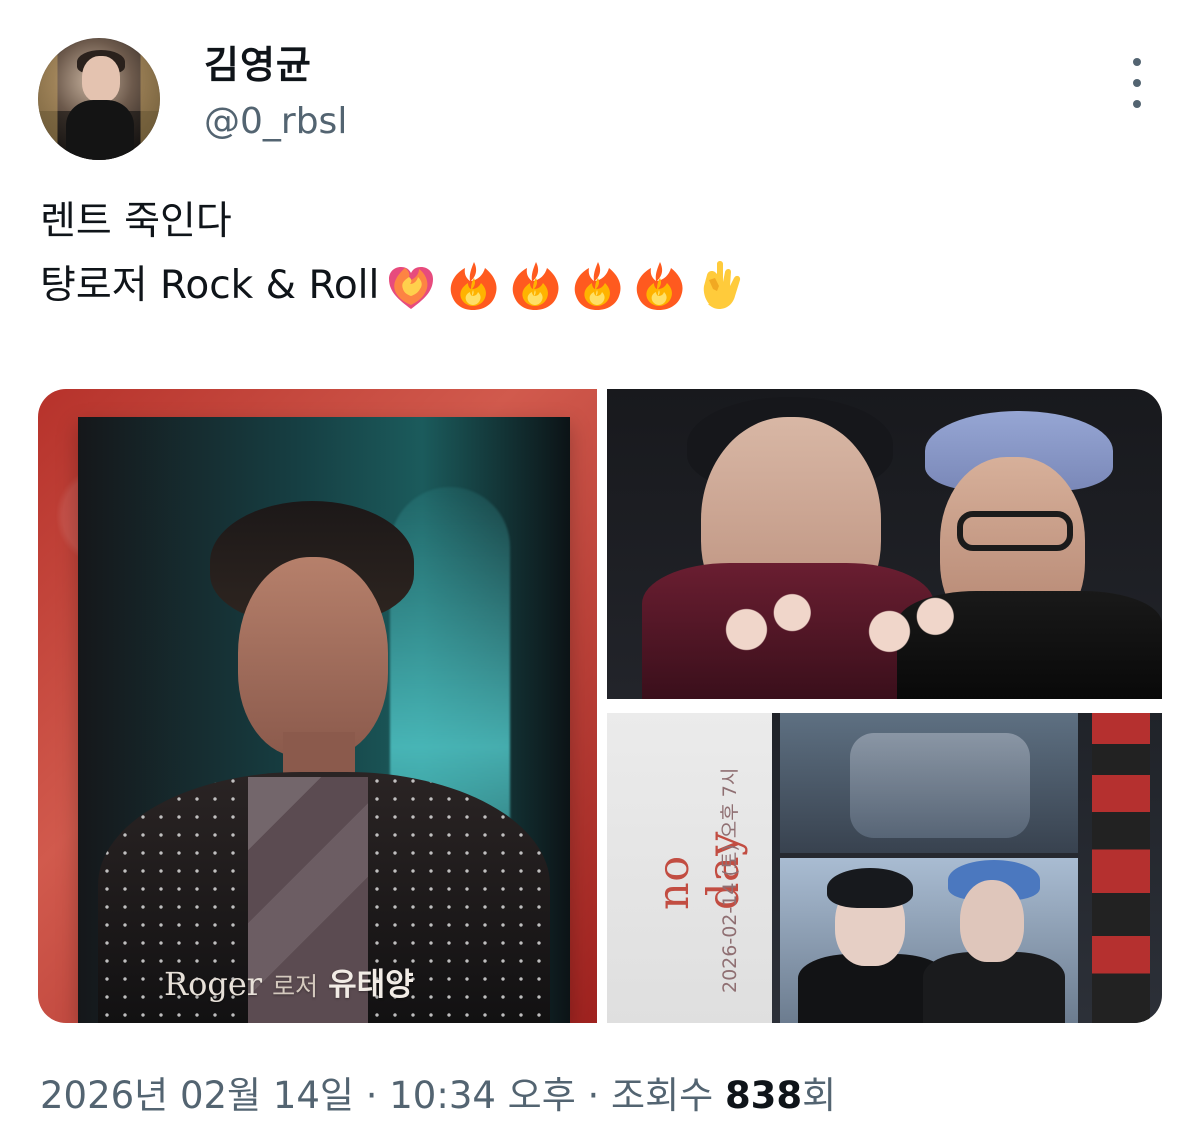 This screenshot has width=1200, height=1141. I want to click on views-label: 조회수, so click(662, 1095).